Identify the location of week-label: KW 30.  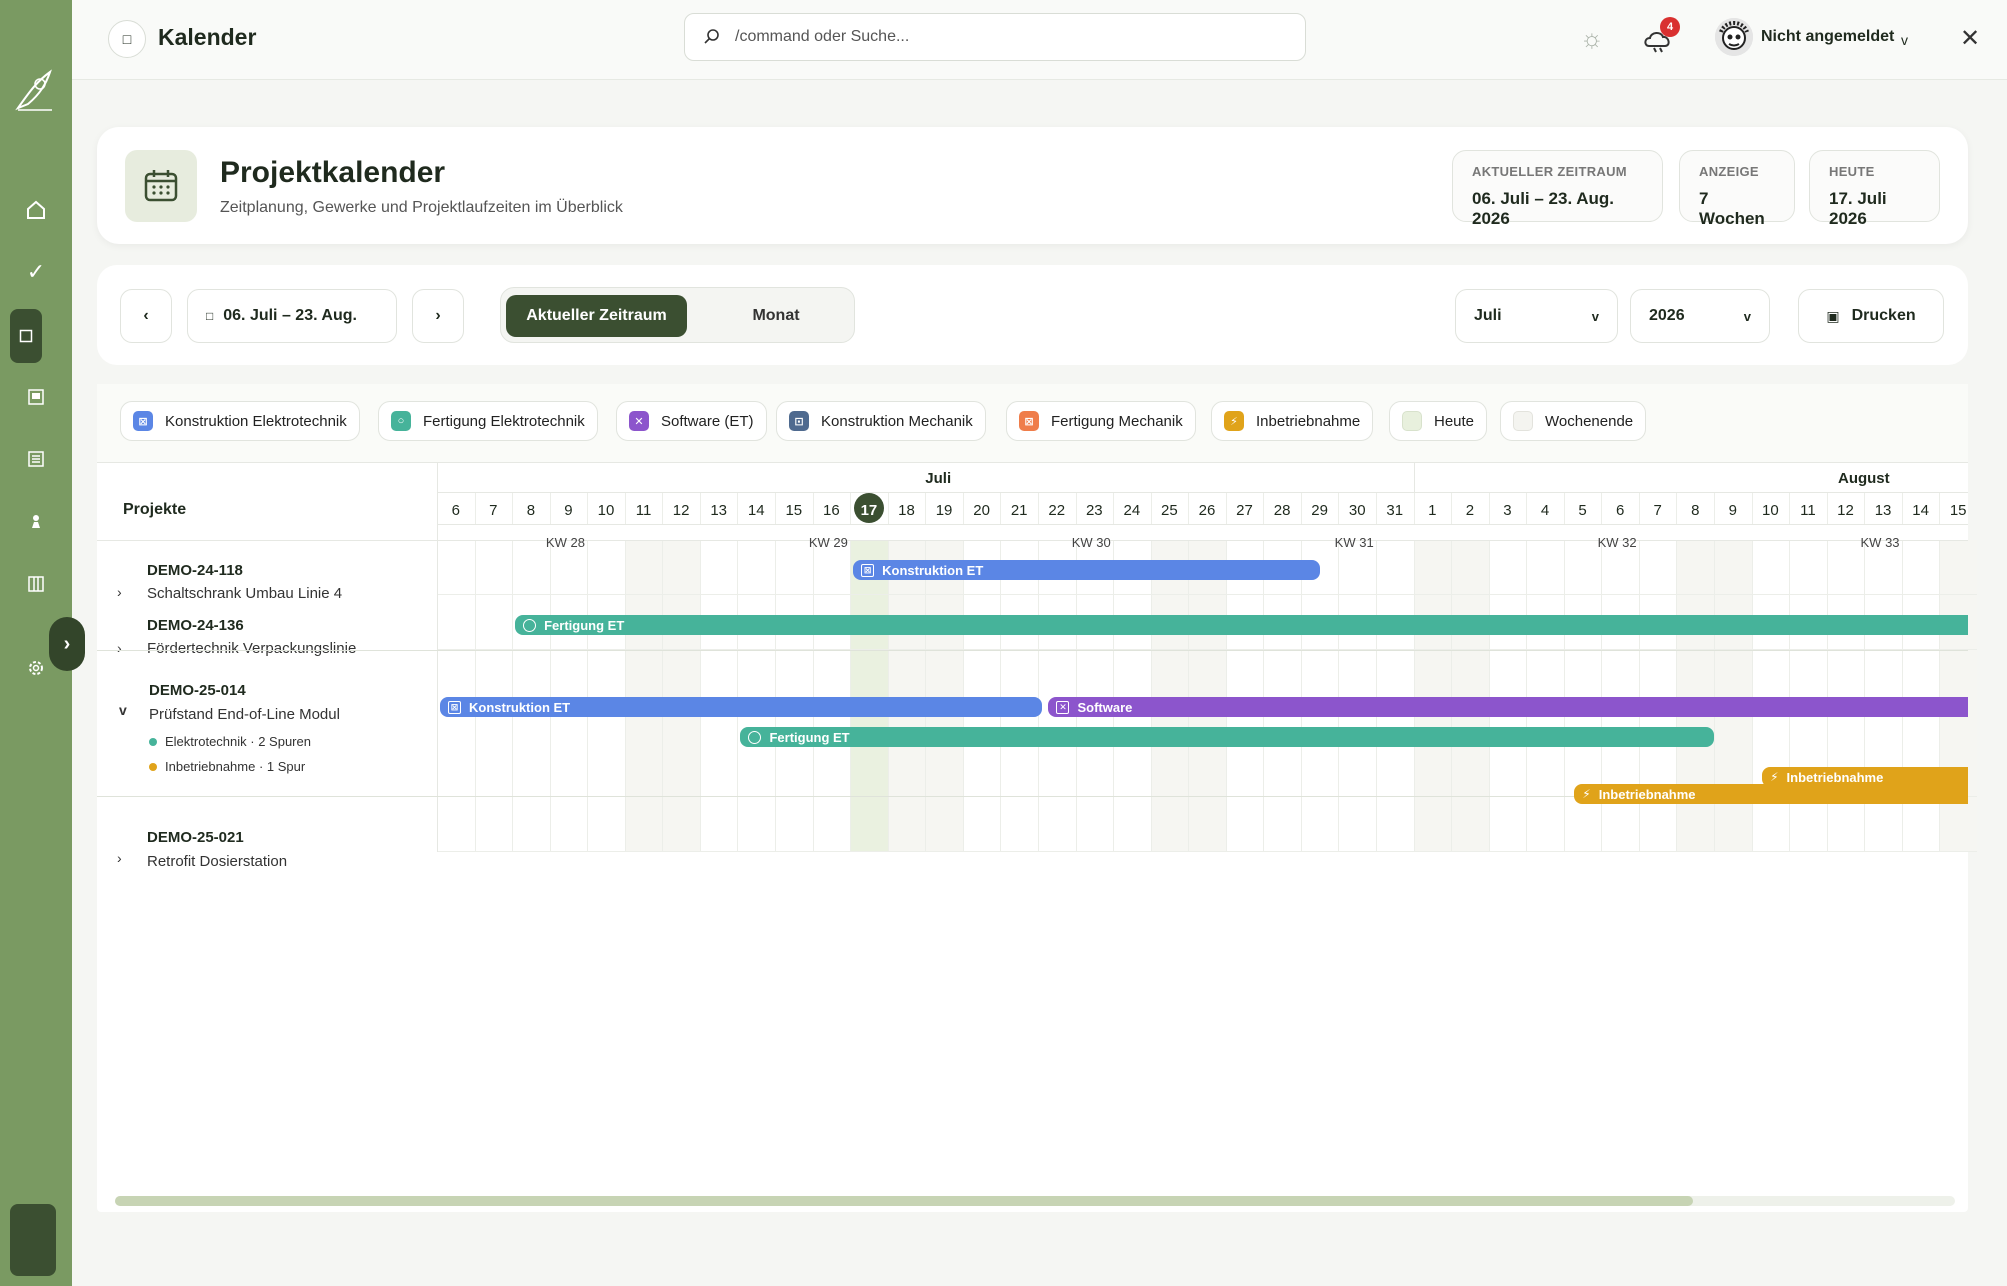
(1091, 542).